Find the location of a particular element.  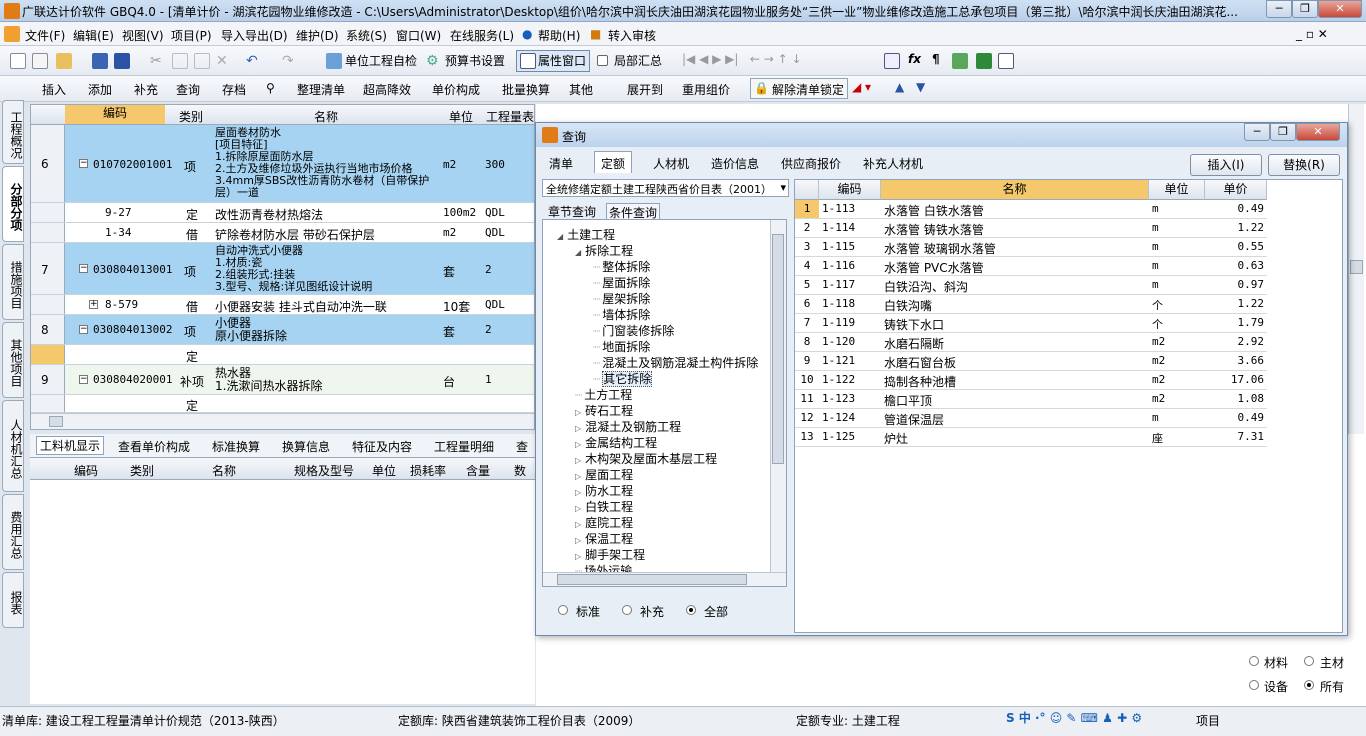

table-row: 8 − 030804013002 项 小便器 原小便器拆除 套 2 is located at coordinates (282, 330).